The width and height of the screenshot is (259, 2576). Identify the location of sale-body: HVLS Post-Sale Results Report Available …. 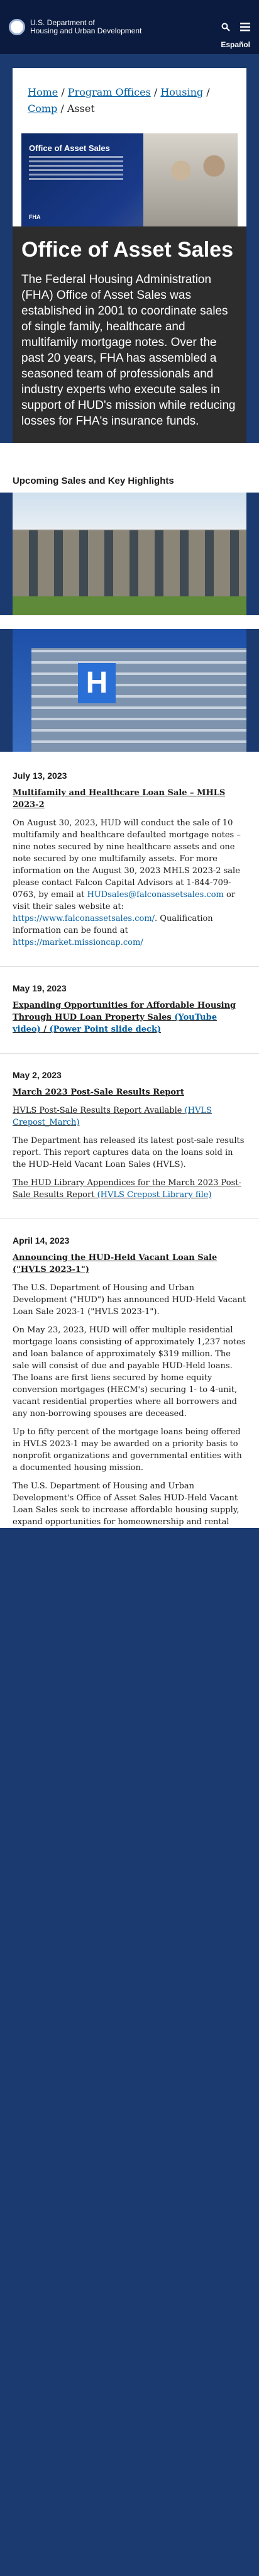
(129, 1117).